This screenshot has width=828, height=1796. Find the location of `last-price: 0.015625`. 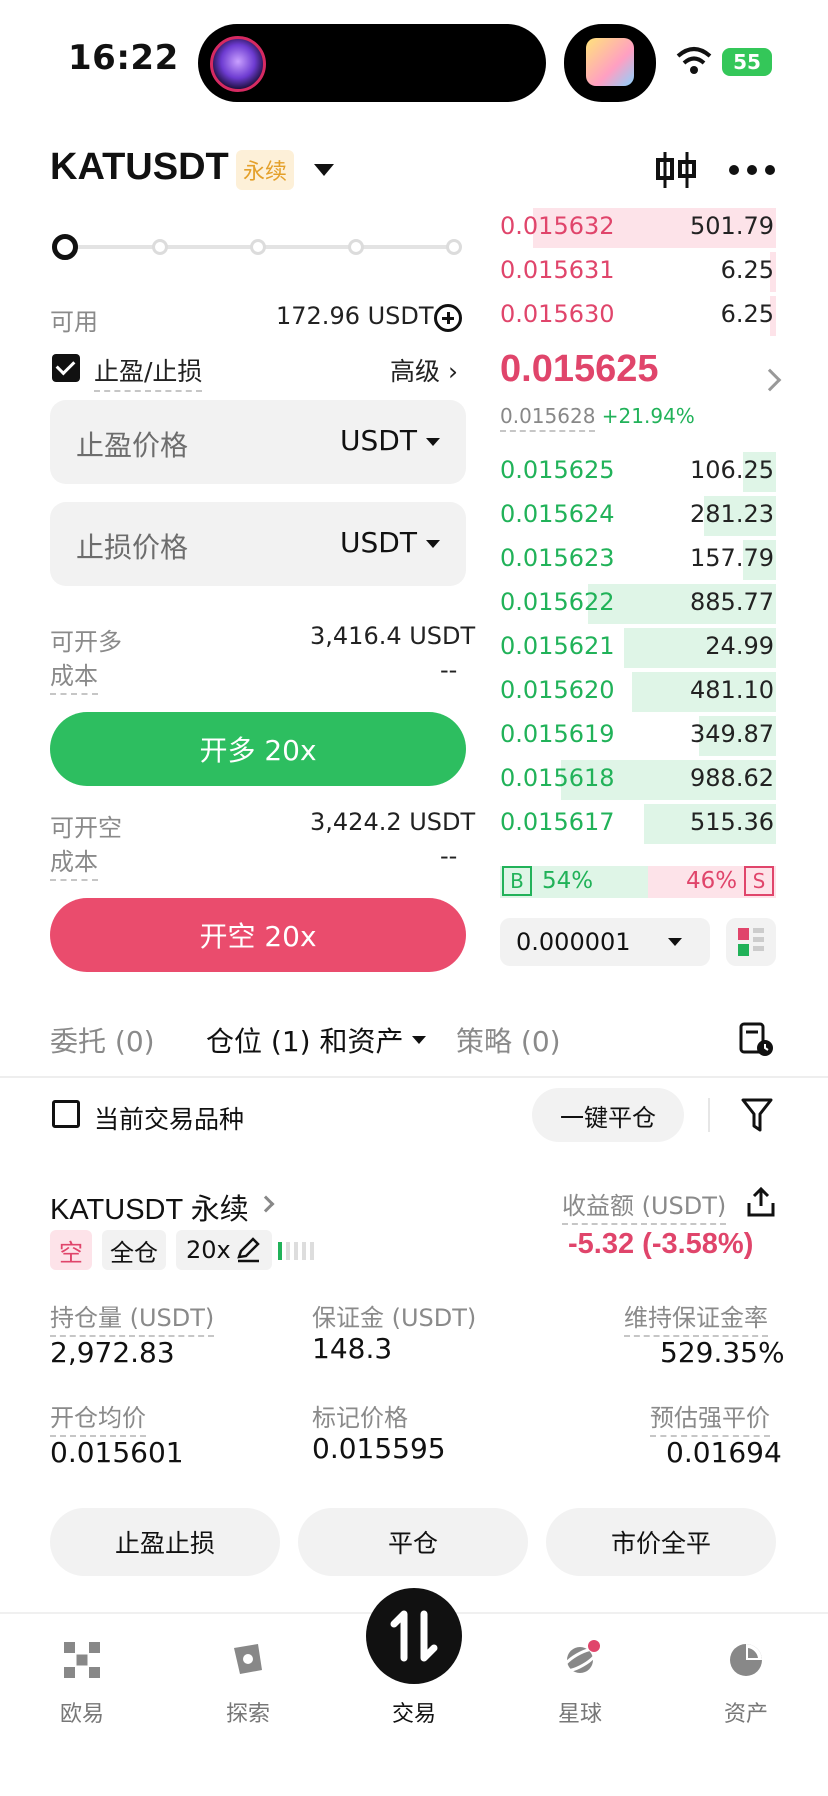

last-price: 0.015625 is located at coordinates (579, 369).